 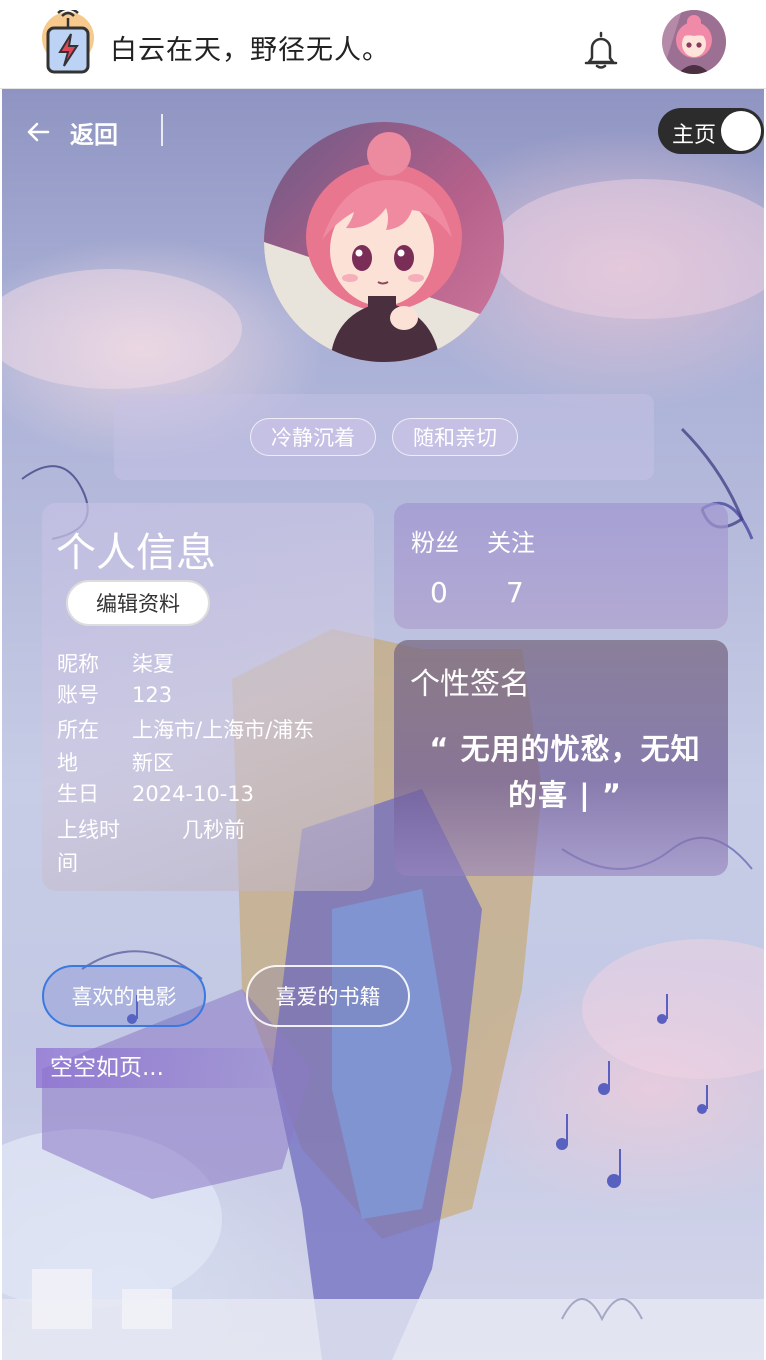 What do you see at coordinates (193, 794) in the screenshot?
I see `info-value: 2024-10-13` at bounding box center [193, 794].